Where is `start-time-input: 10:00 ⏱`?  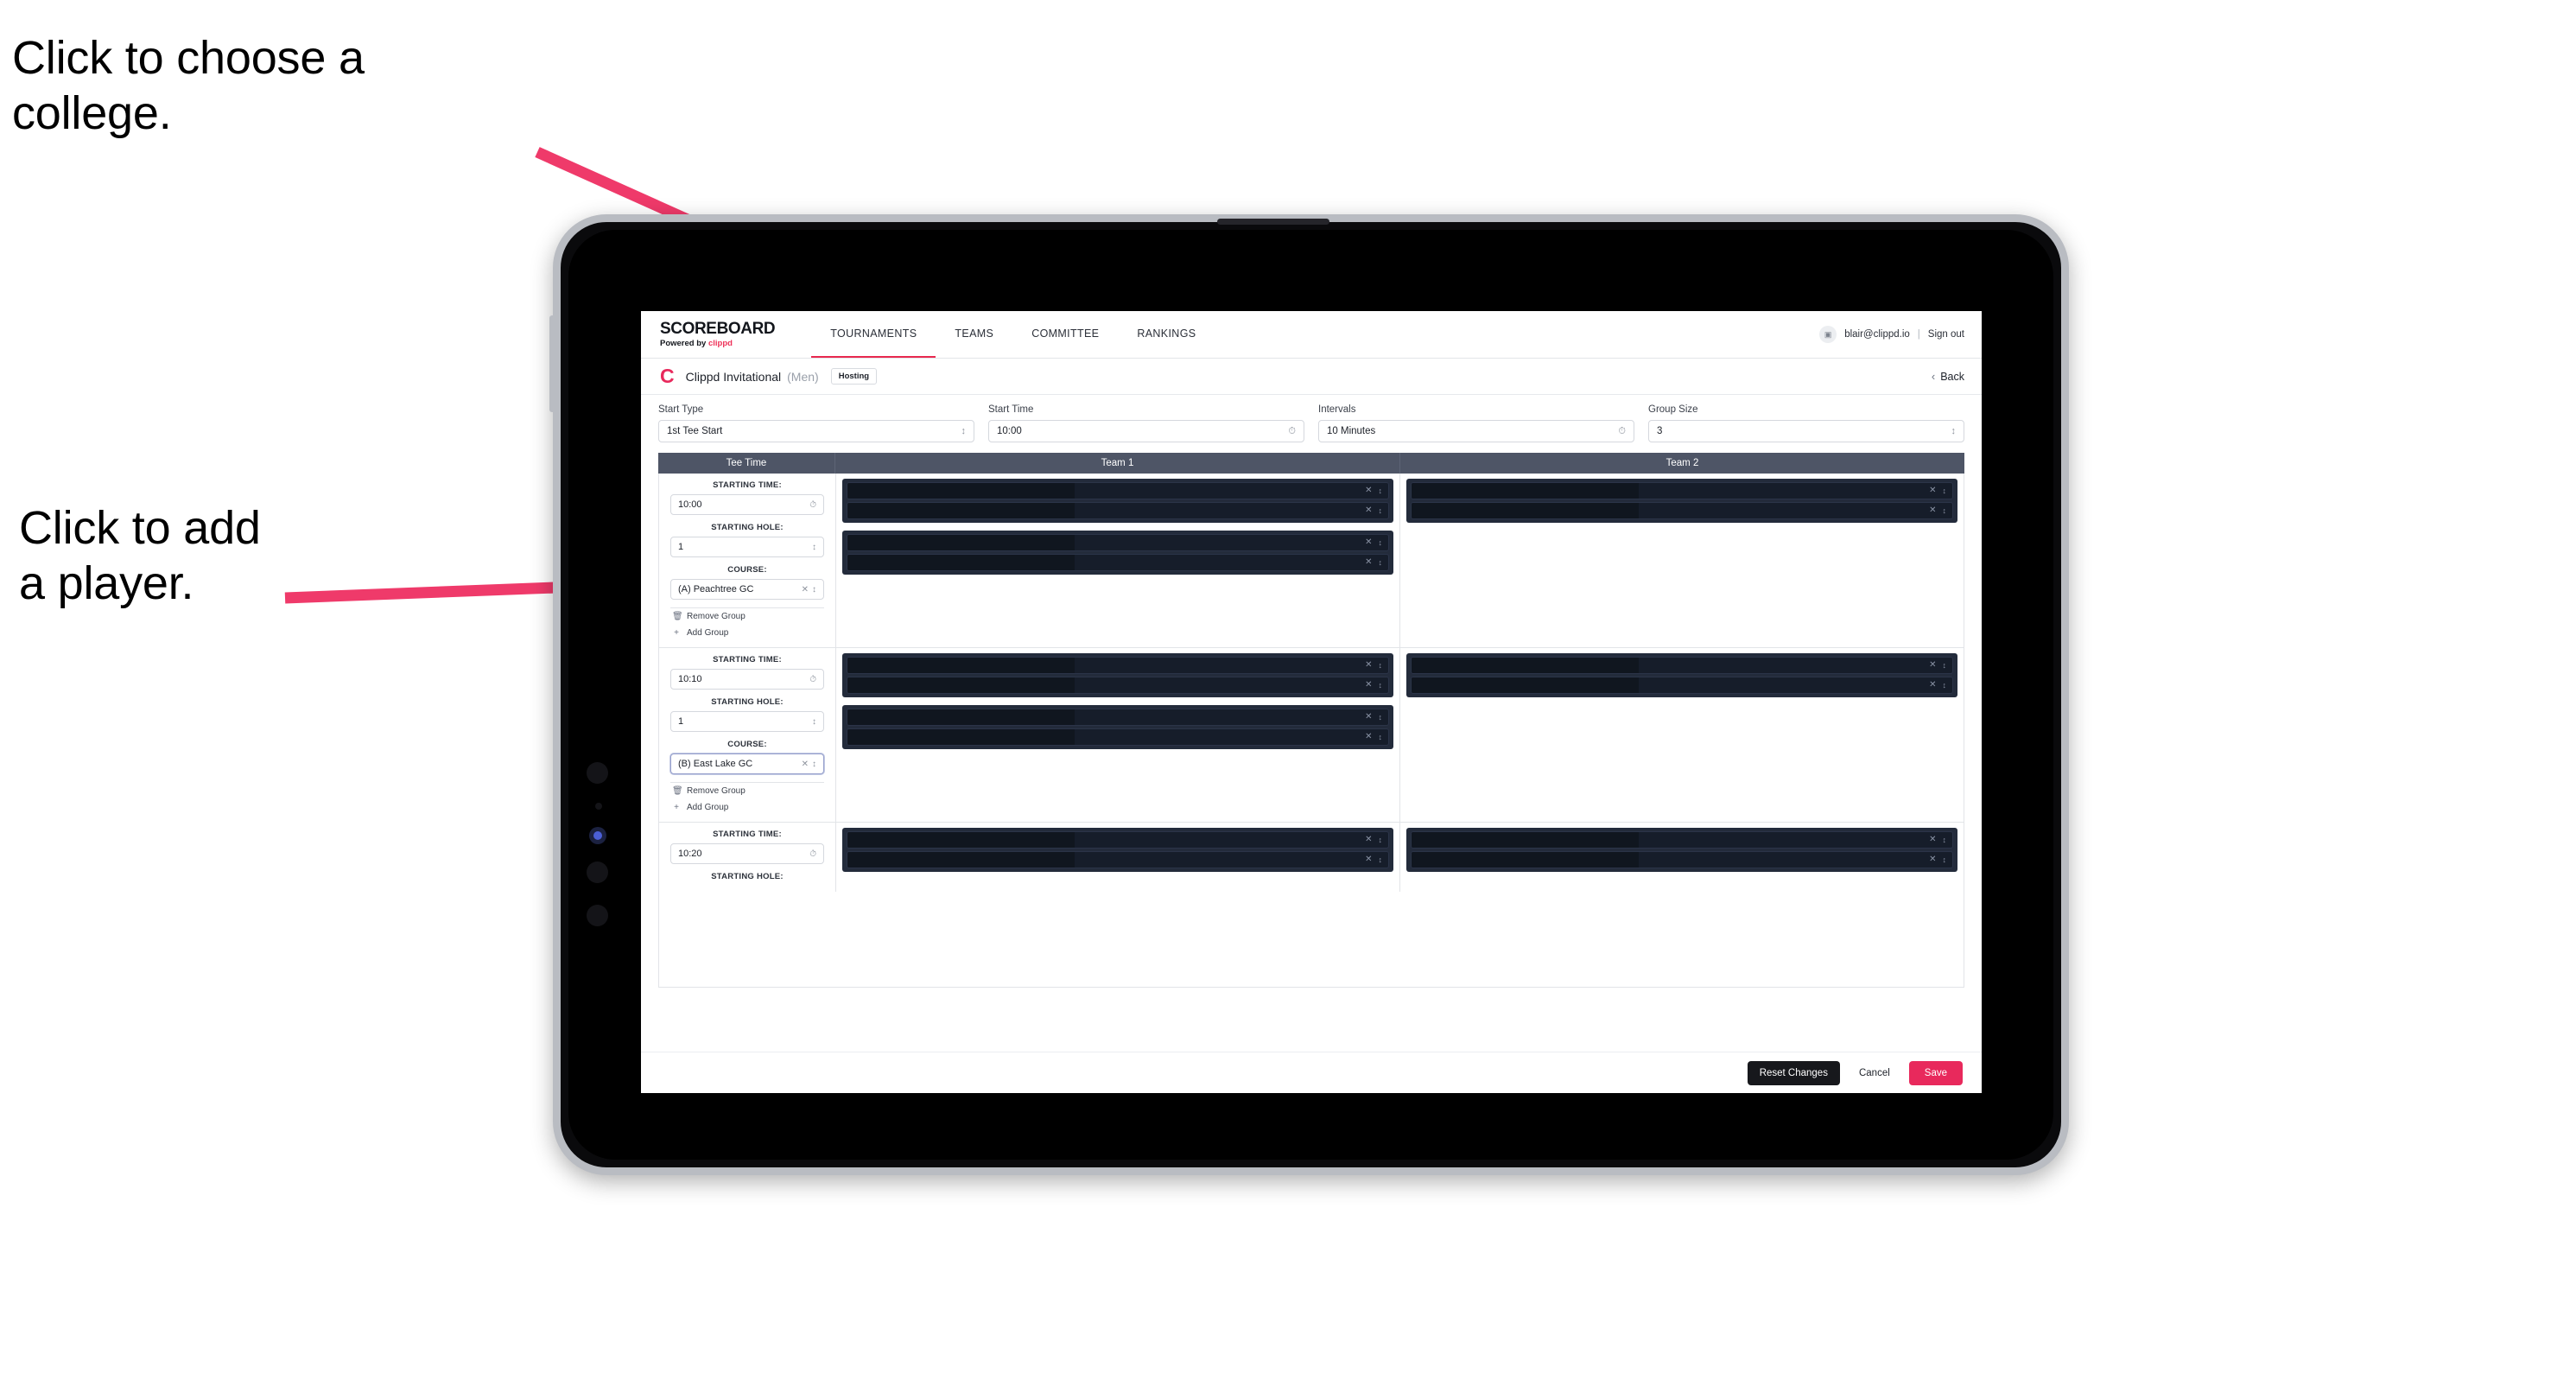
start-time-input: 10:00 ⏱ is located at coordinates (1146, 431).